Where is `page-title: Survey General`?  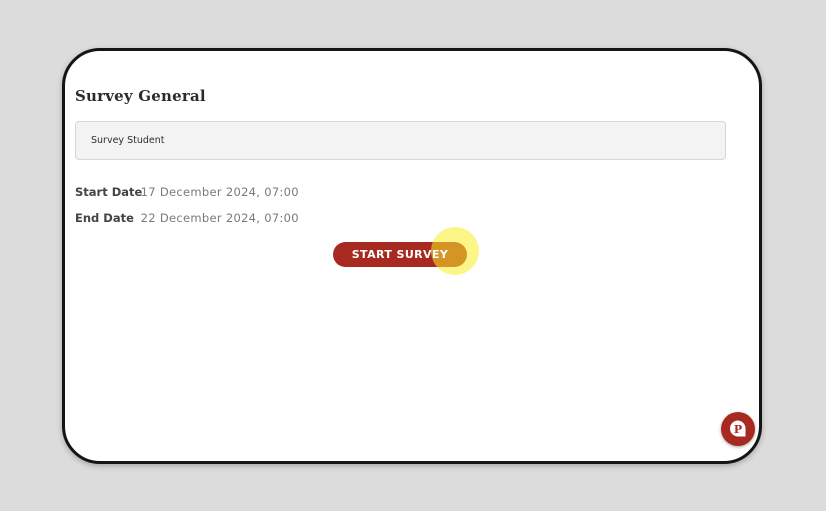 page-title: Survey General is located at coordinates (140, 96).